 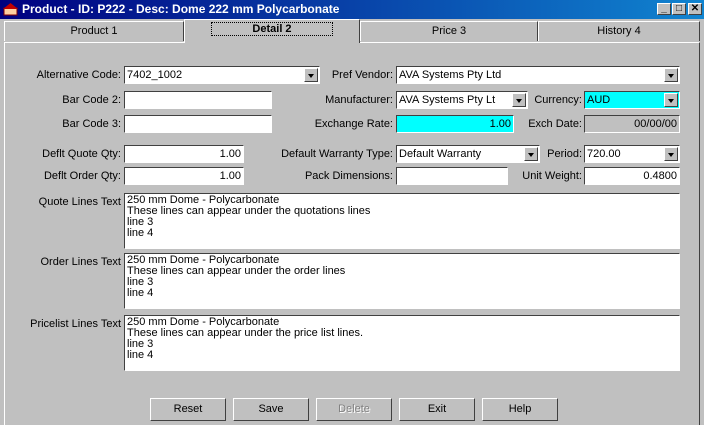 I want to click on deflt-order-qty-label: Deflt Order Qty:, so click(x=82, y=176).